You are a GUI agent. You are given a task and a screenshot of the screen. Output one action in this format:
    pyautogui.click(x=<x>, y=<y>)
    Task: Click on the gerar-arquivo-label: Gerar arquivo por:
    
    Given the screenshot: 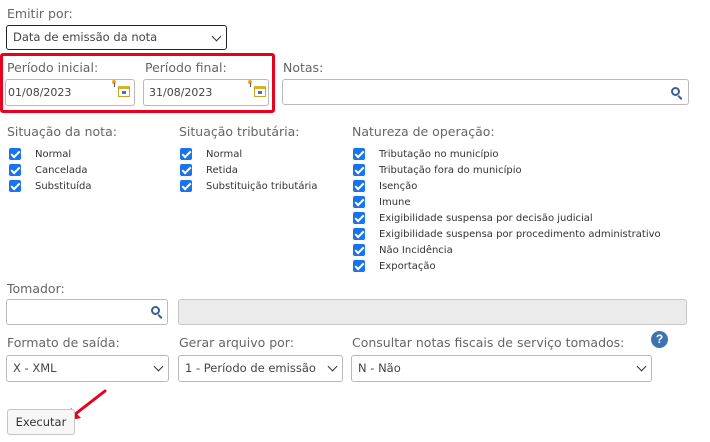 What is the action you would take?
    pyautogui.click(x=236, y=342)
    